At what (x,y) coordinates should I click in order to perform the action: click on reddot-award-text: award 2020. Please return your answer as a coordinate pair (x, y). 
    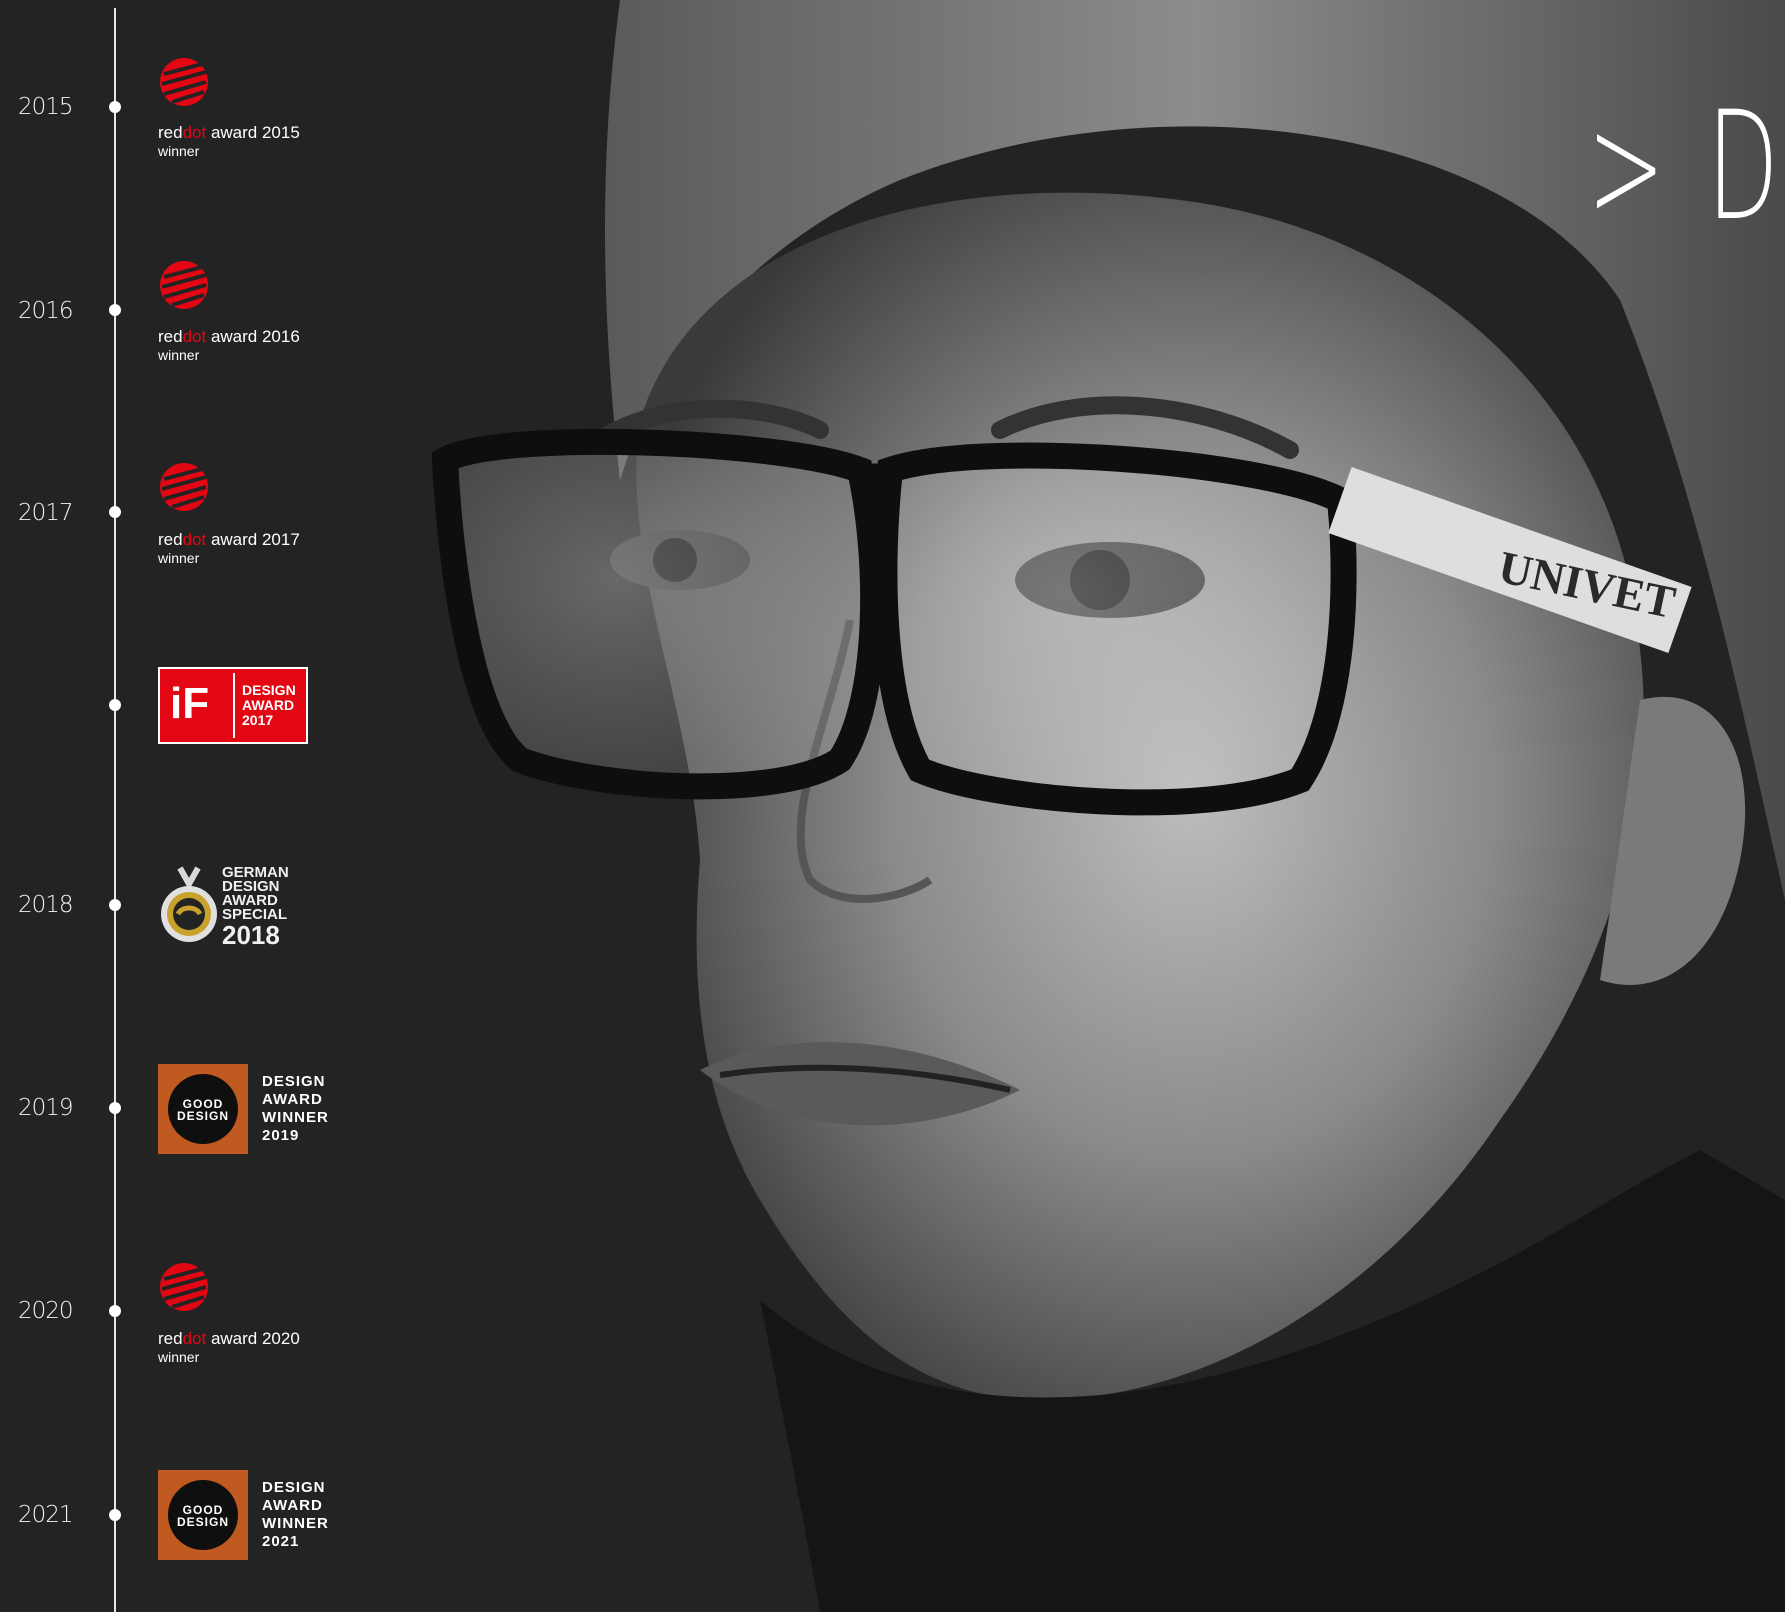
    Looking at the image, I should click on (253, 1338).